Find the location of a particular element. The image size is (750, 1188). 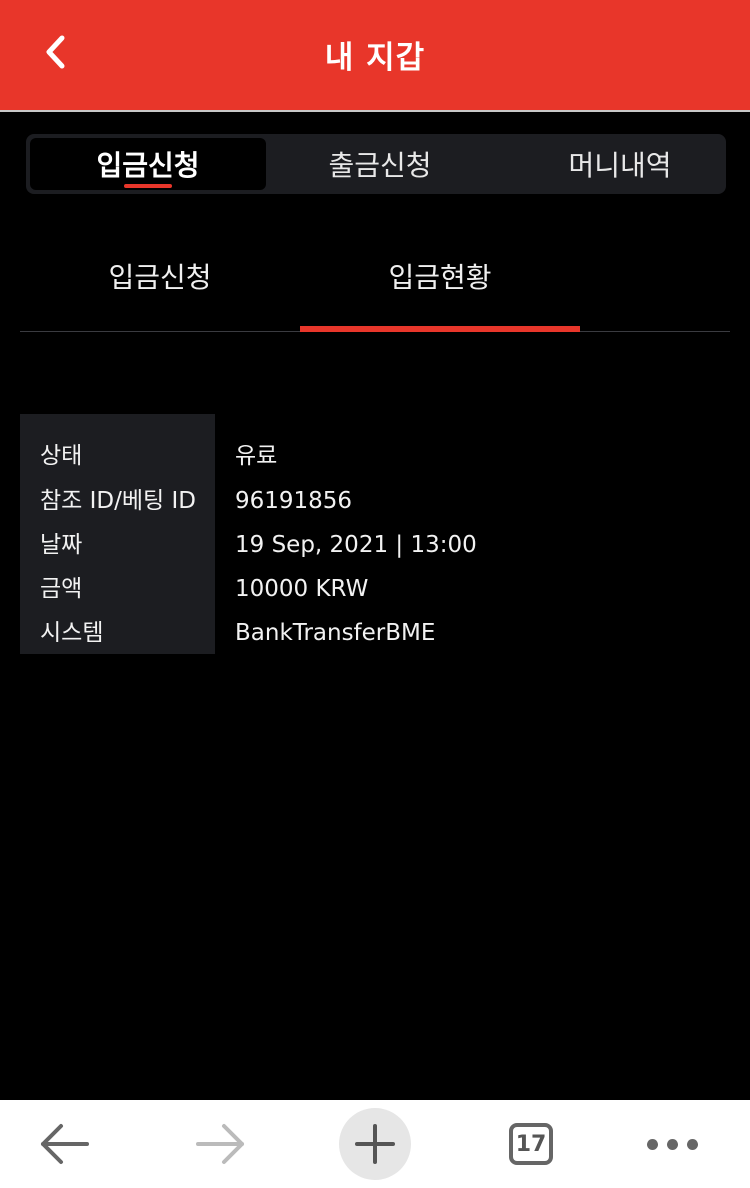

detail-label-system: 시스템 is located at coordinates (72, 633).